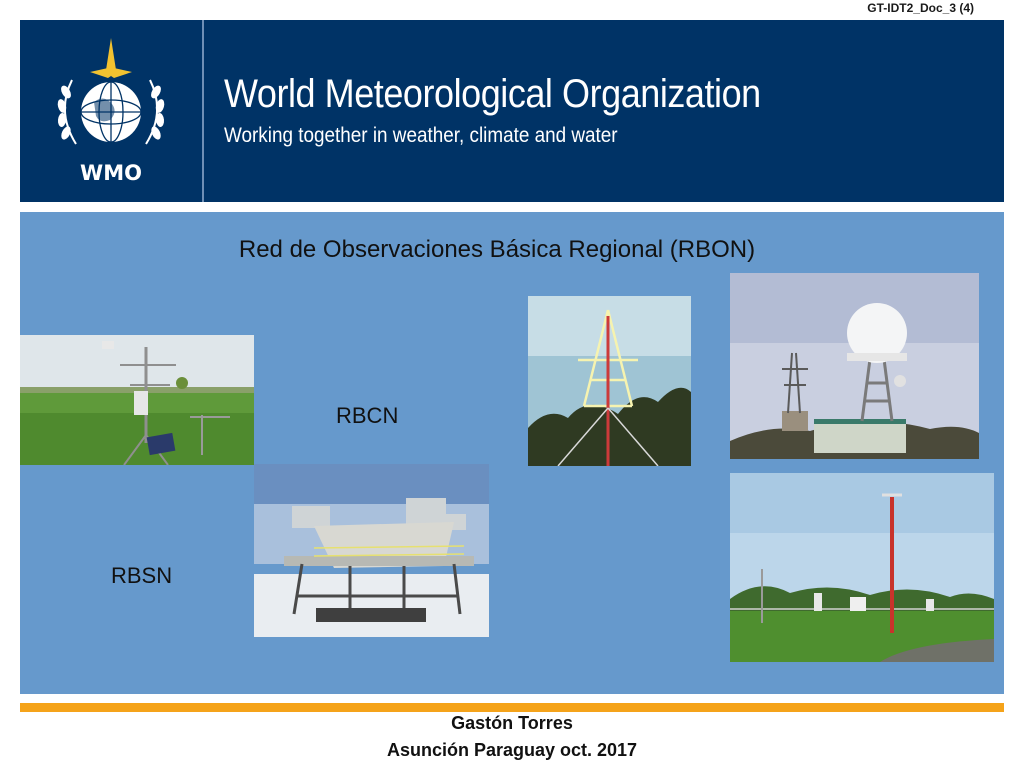 The width and height of the screenshot is (1024, 768). Describe the element at coordinates (111, 173) in the screenshot. I see `wmo-logo-text: WMO` at that location.